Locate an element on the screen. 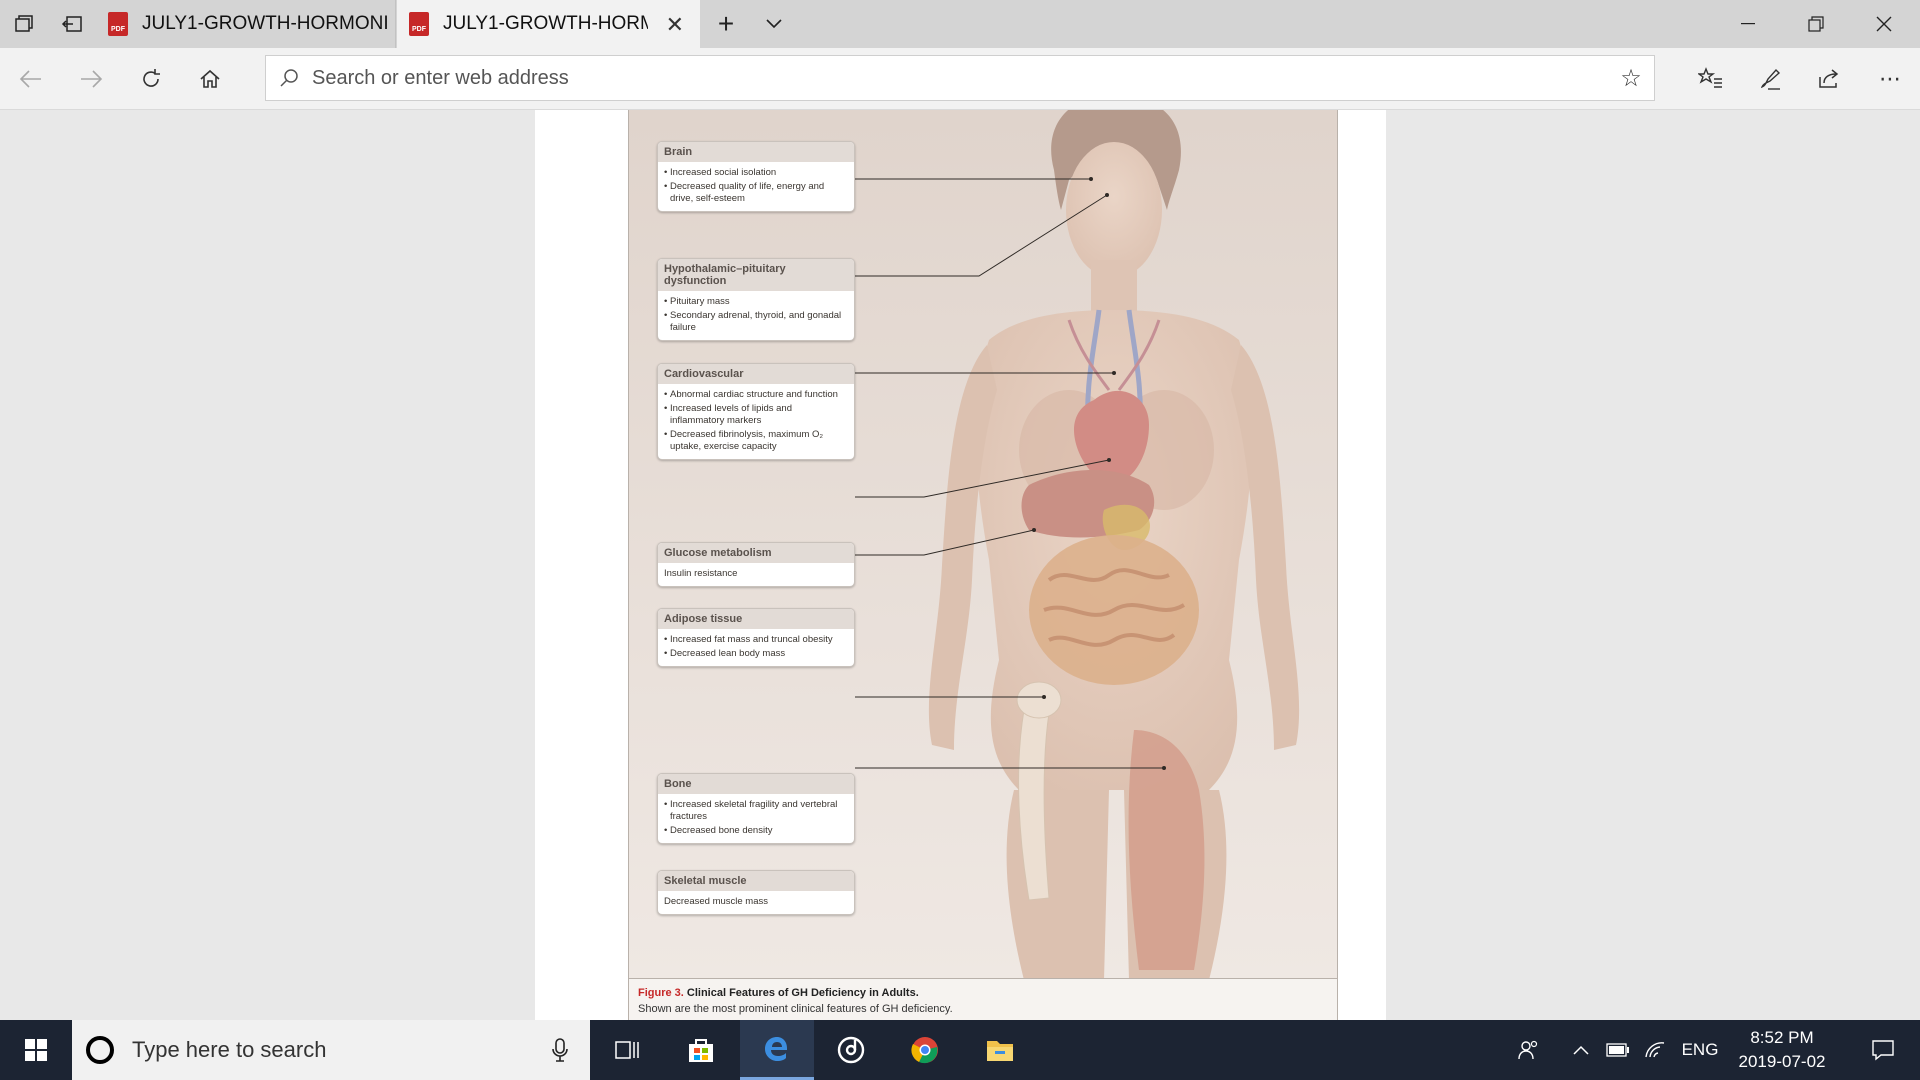  taskbar-search-input is located at coordinates (331, 1050).